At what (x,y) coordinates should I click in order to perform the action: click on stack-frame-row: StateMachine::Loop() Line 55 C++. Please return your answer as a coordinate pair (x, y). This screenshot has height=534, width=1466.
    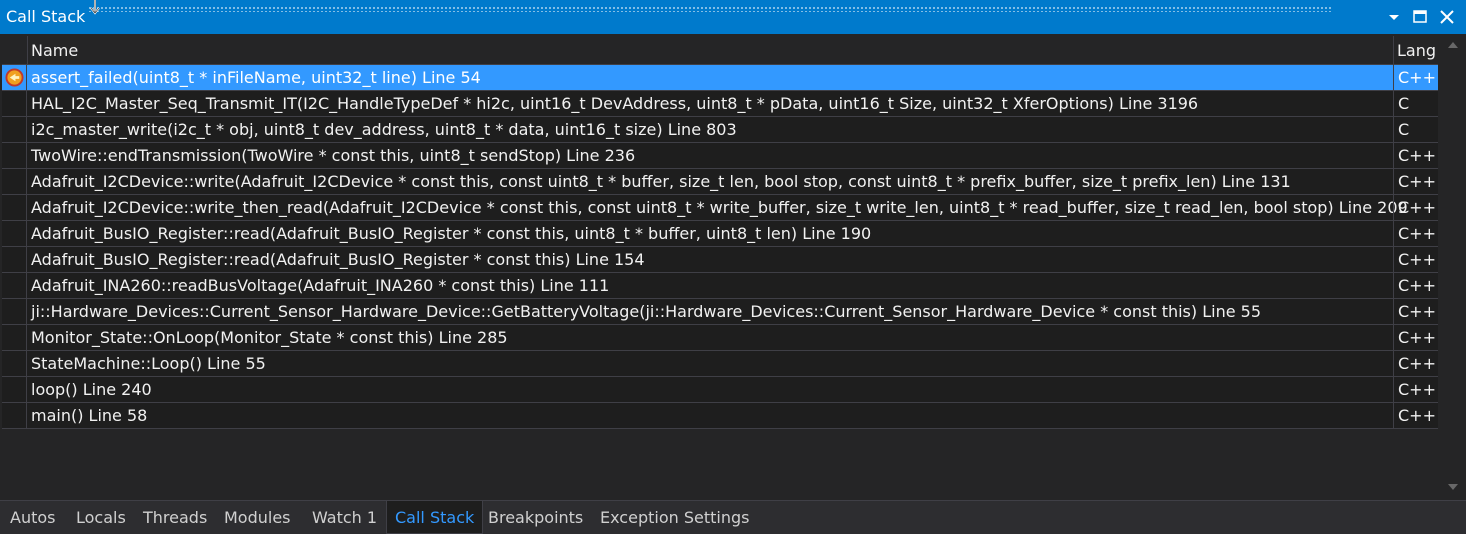
    Looking at the image, I should click on (720, 364).